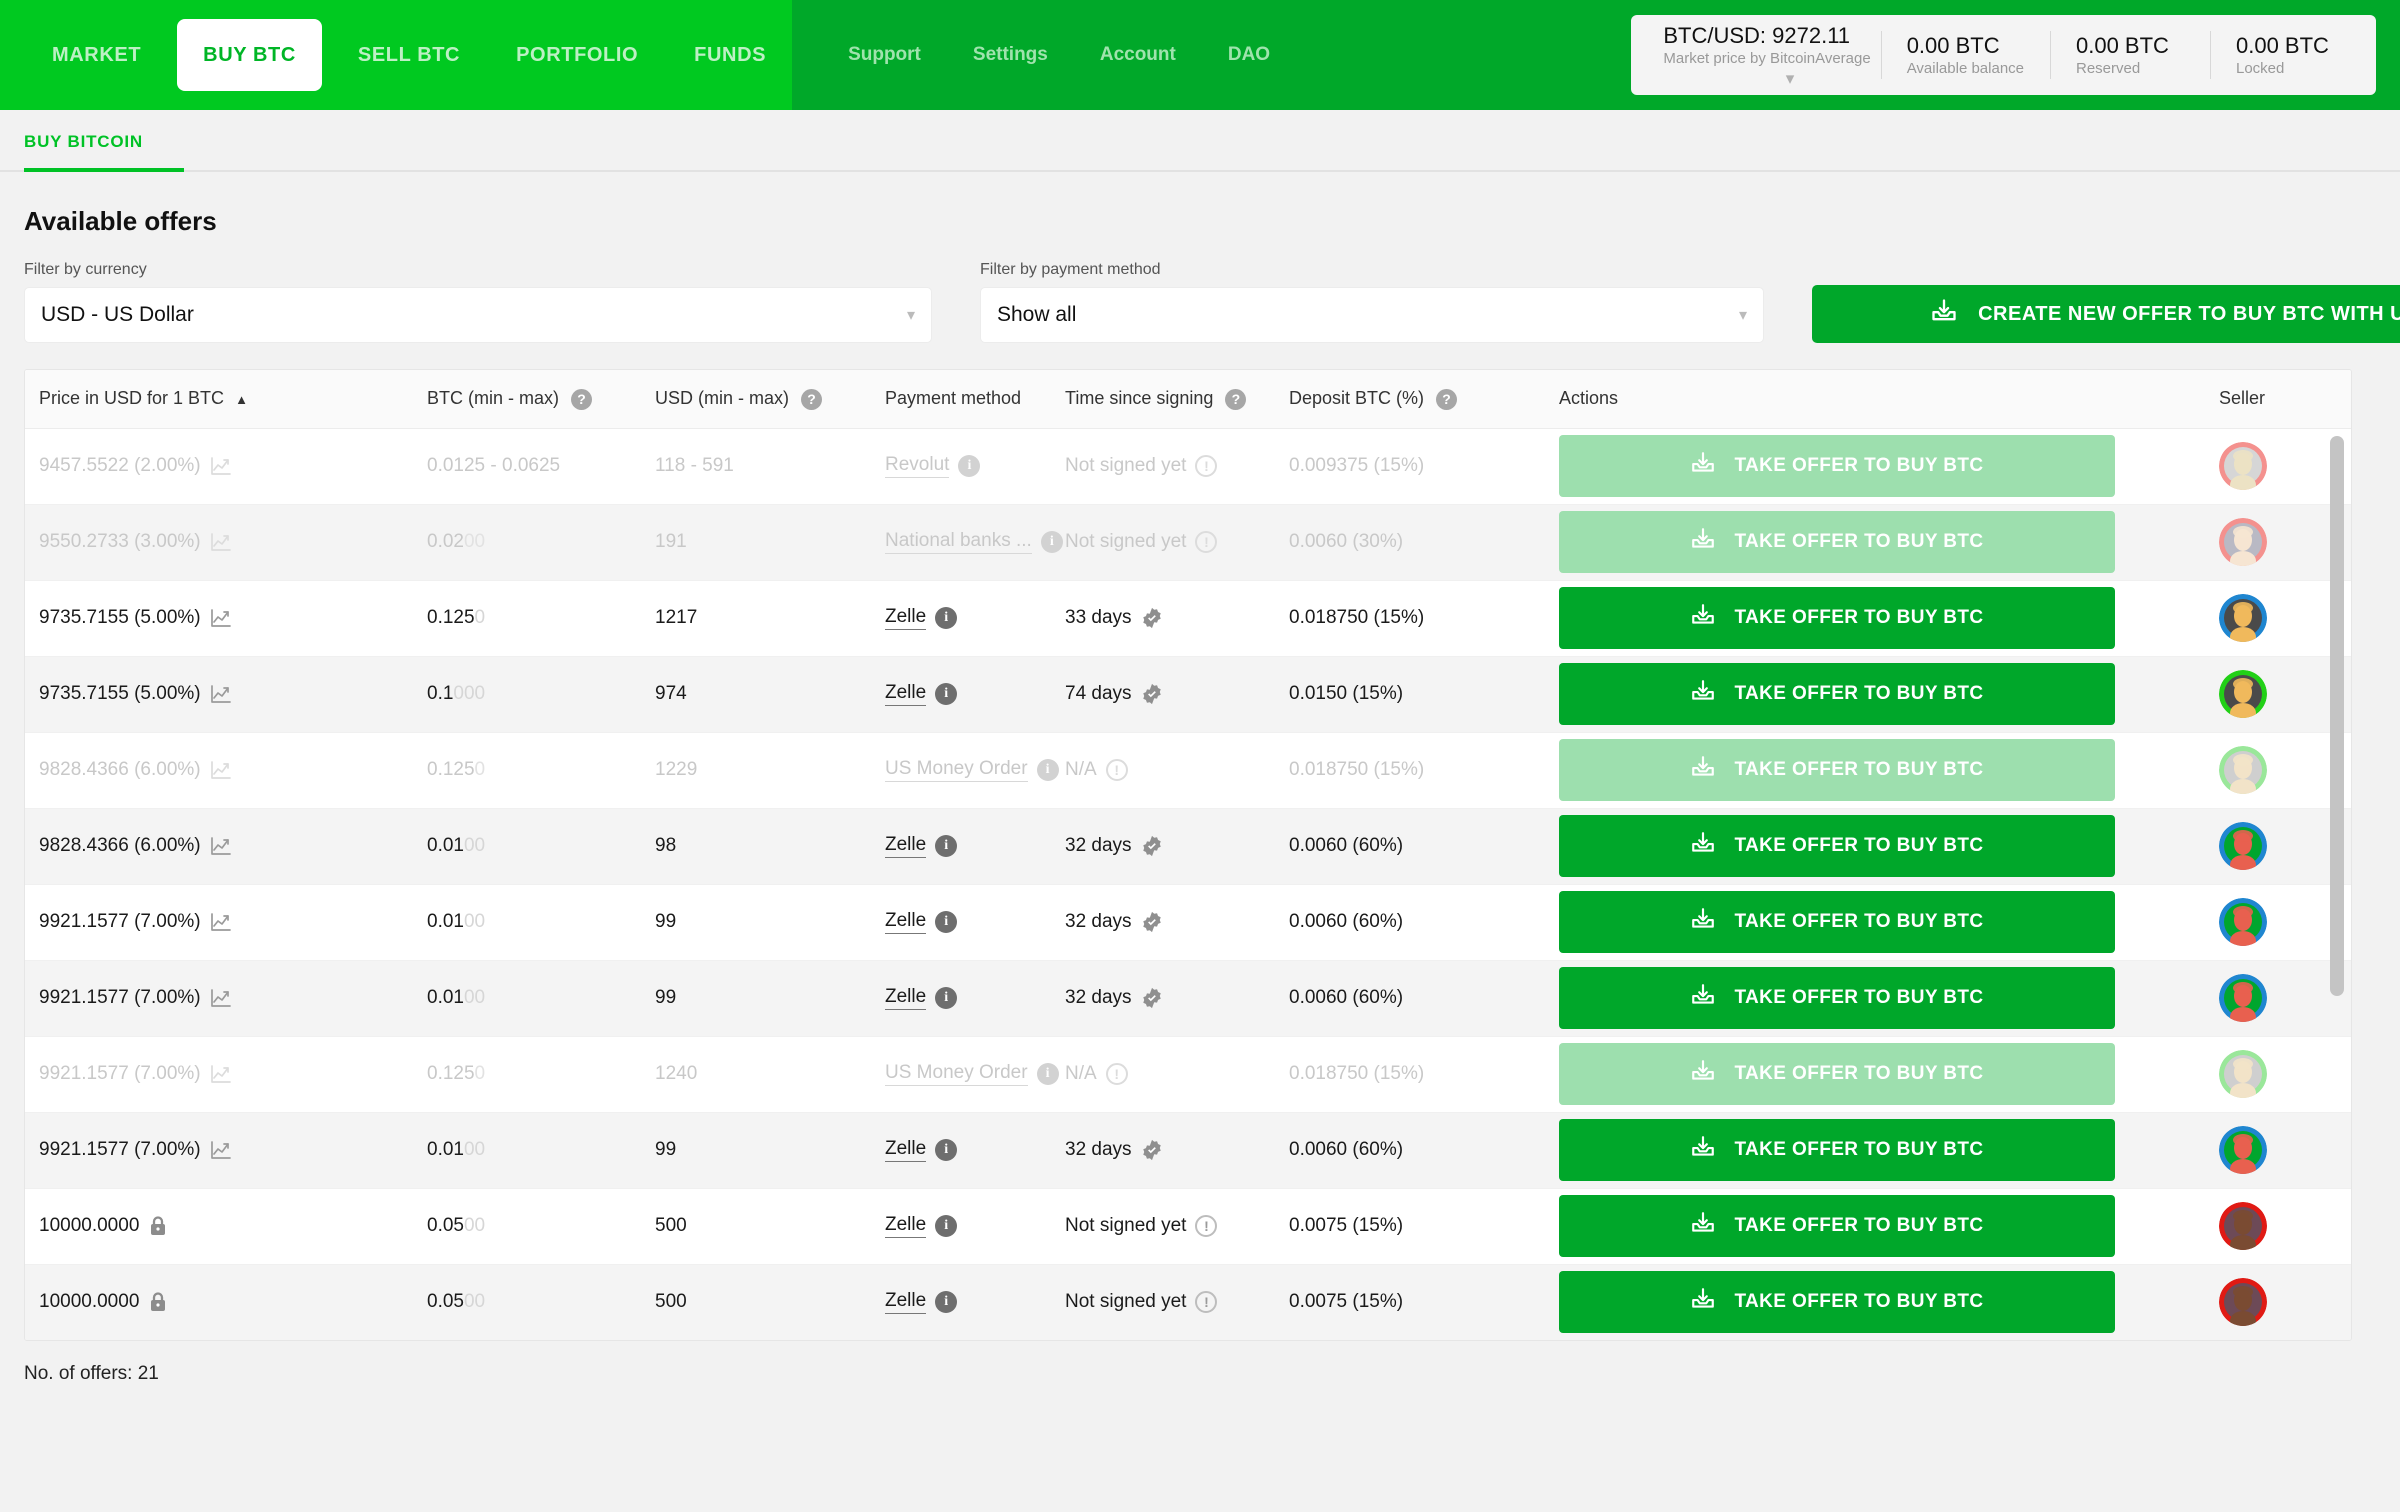  Describe the element at coordinates (1410, 399) in the screenshot. I see `header-deposit: Deposit BTC (%) ?` at that location.